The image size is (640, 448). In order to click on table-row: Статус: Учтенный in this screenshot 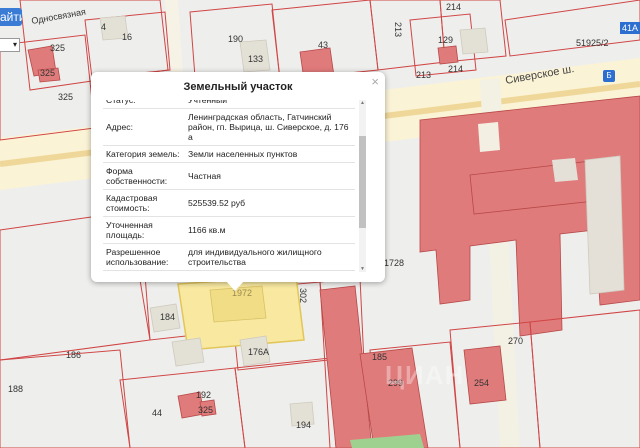, I will do `click(229, 104)`.